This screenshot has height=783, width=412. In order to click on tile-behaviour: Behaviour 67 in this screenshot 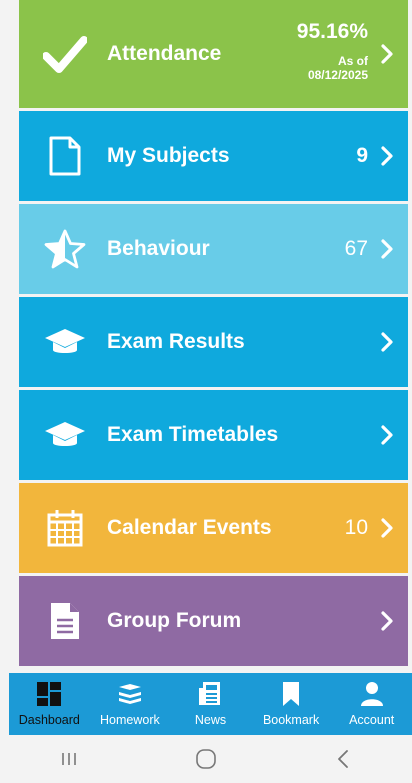, I will do `click(213, 249)`.